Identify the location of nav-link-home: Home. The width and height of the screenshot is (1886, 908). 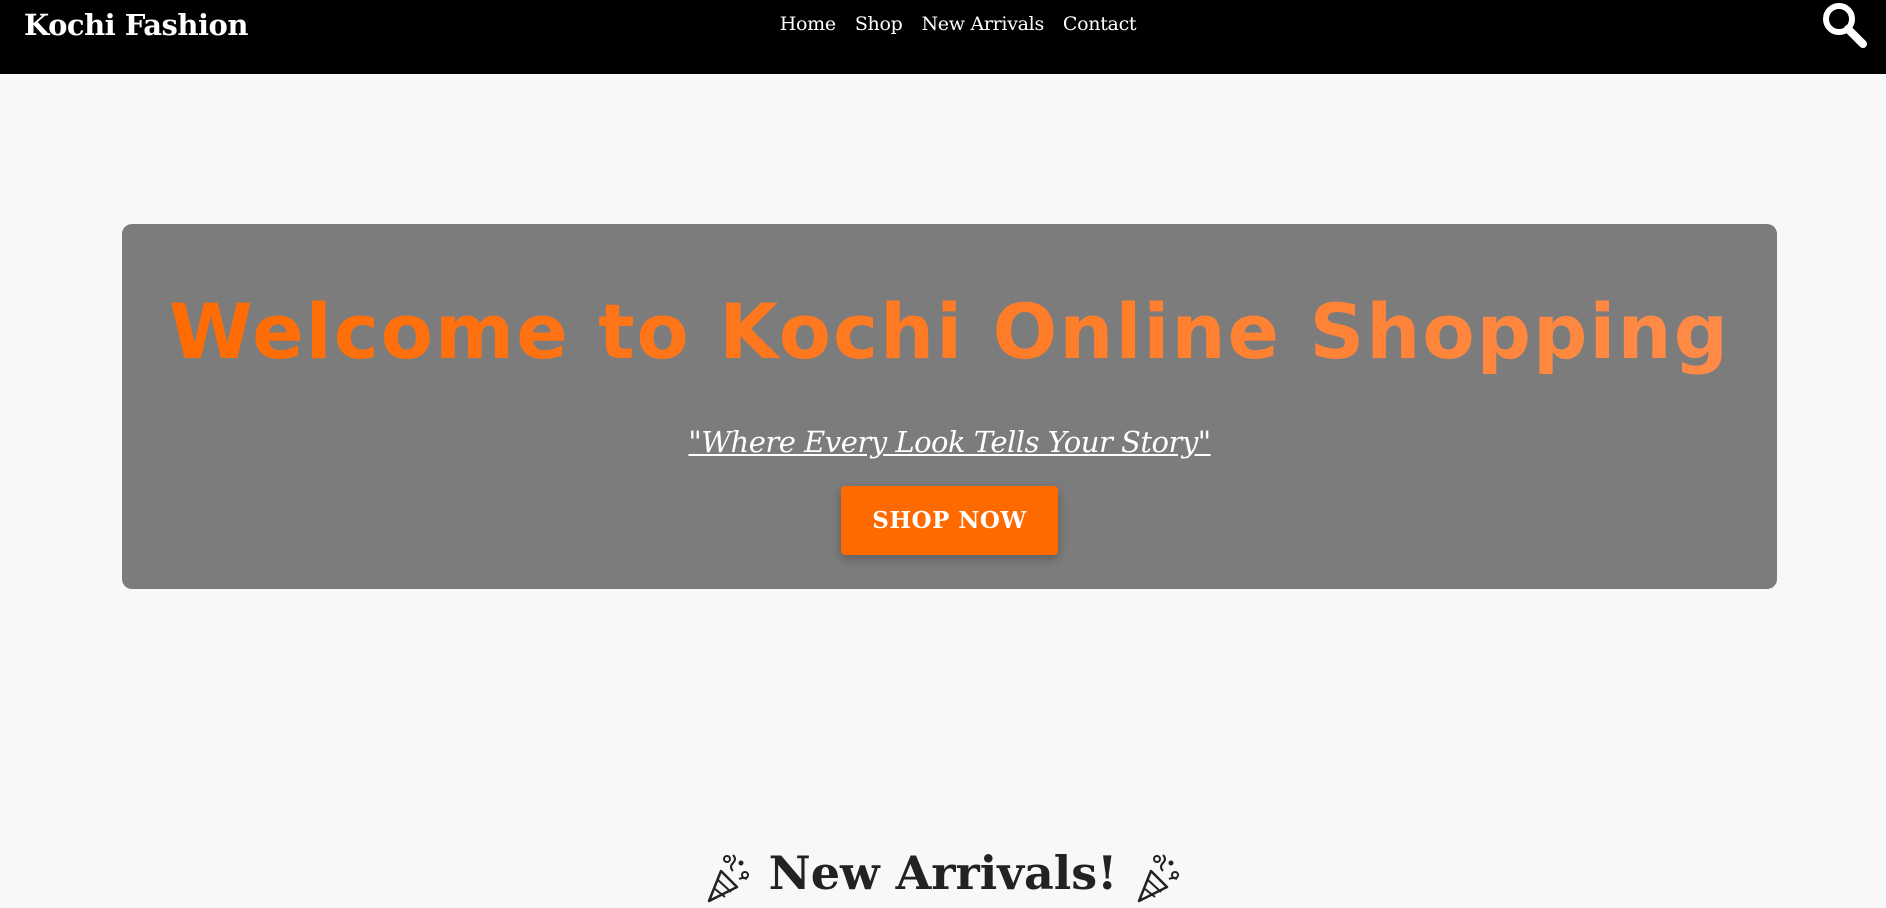
(808, 24).